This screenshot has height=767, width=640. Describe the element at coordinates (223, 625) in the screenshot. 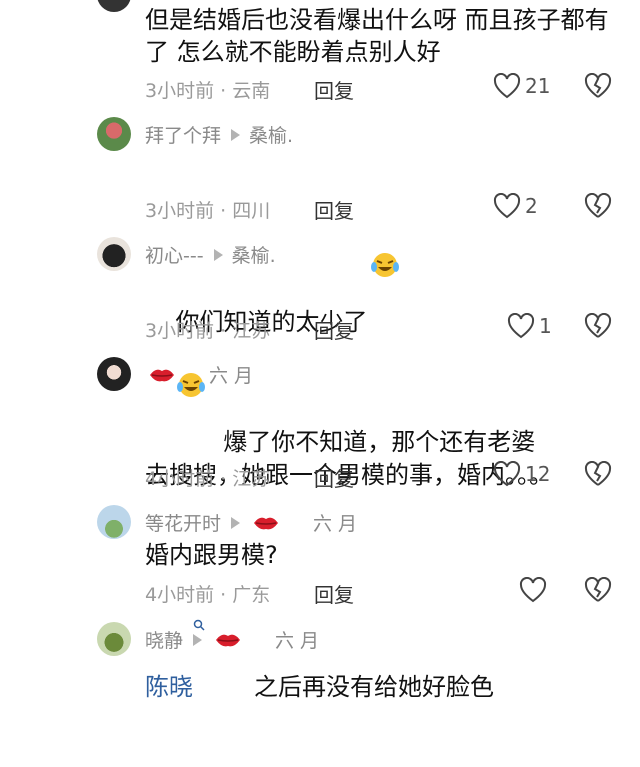

I see `search-icon` at that location.